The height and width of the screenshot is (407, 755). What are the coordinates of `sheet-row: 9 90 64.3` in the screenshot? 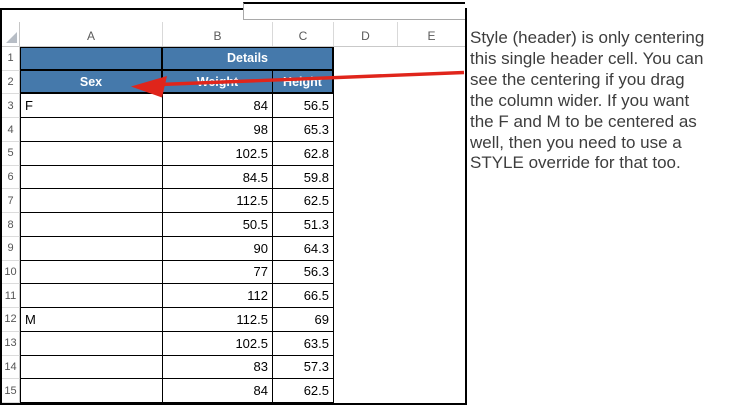 It's located at (233, 248).